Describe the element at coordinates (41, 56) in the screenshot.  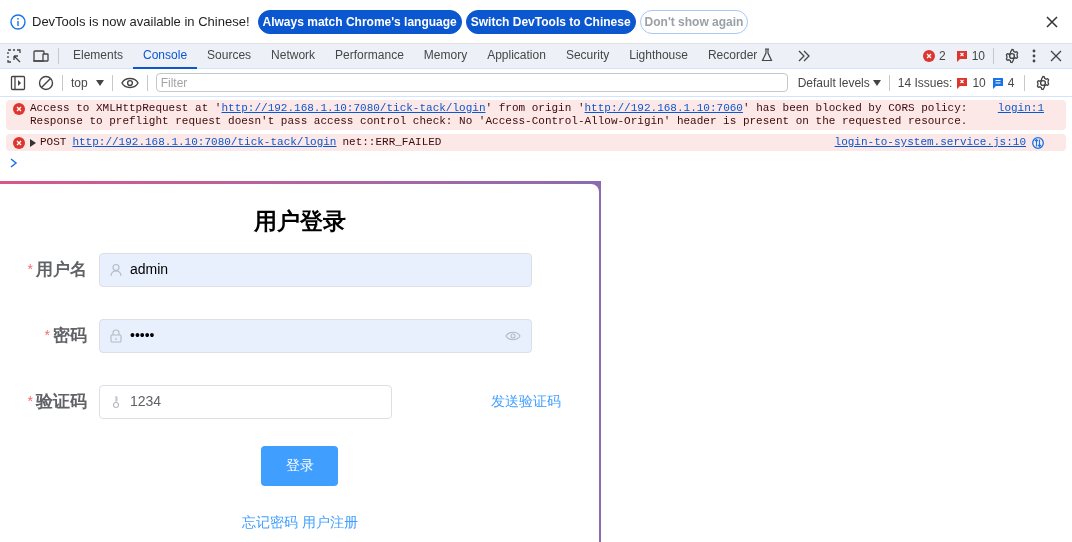
I see `device-toolbar-icon` at that location.